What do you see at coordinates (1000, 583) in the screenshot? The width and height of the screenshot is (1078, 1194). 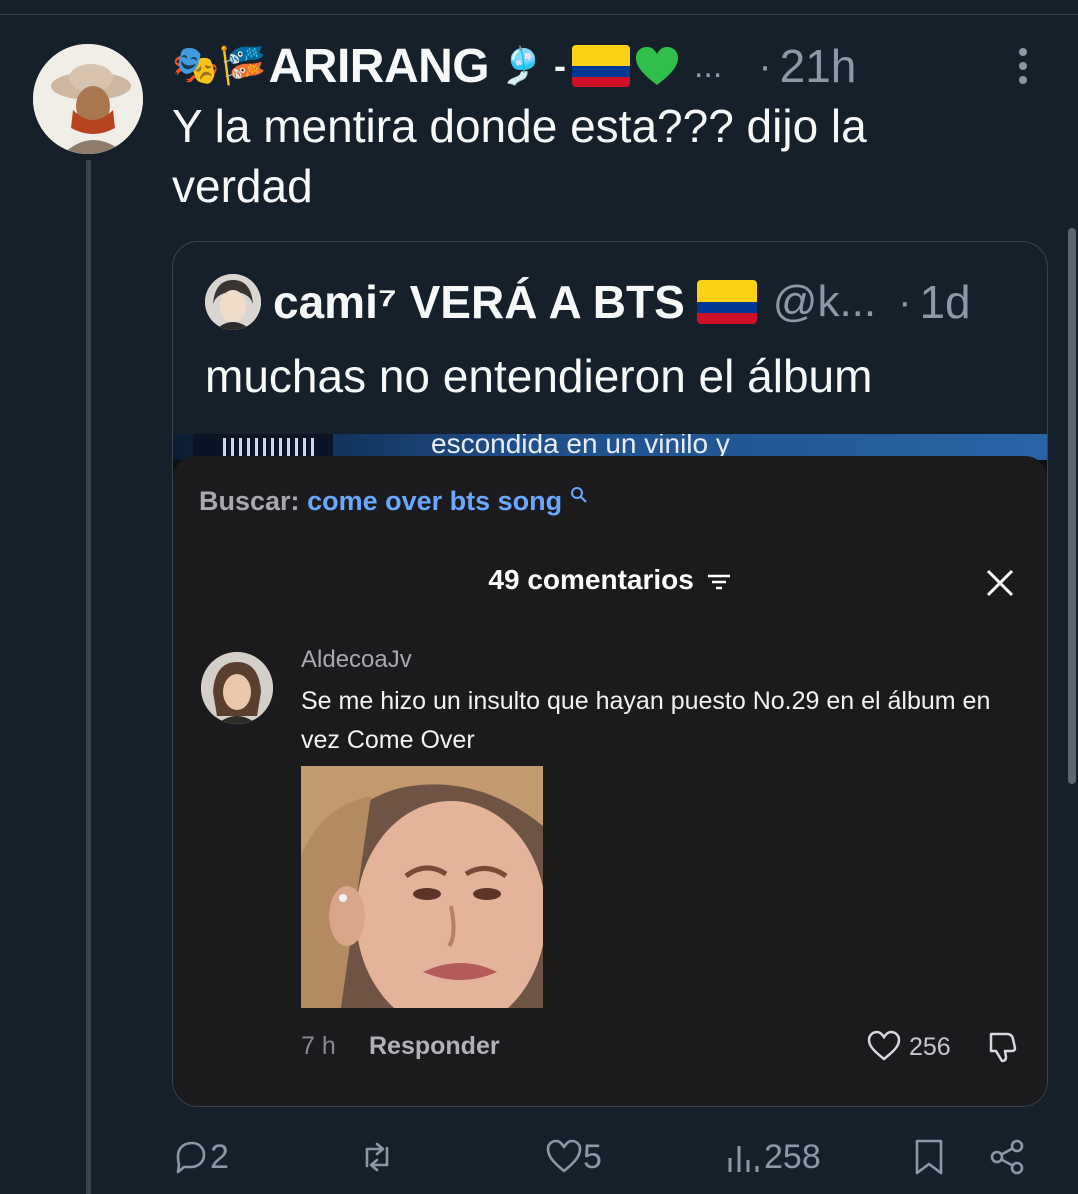 I see `close-icon` at bounding box center [1000, 583].